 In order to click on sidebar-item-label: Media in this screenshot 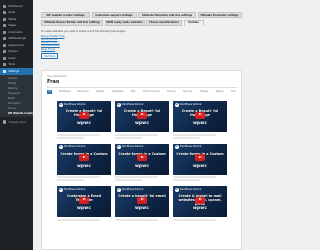, I will do `click(12, 19)`.